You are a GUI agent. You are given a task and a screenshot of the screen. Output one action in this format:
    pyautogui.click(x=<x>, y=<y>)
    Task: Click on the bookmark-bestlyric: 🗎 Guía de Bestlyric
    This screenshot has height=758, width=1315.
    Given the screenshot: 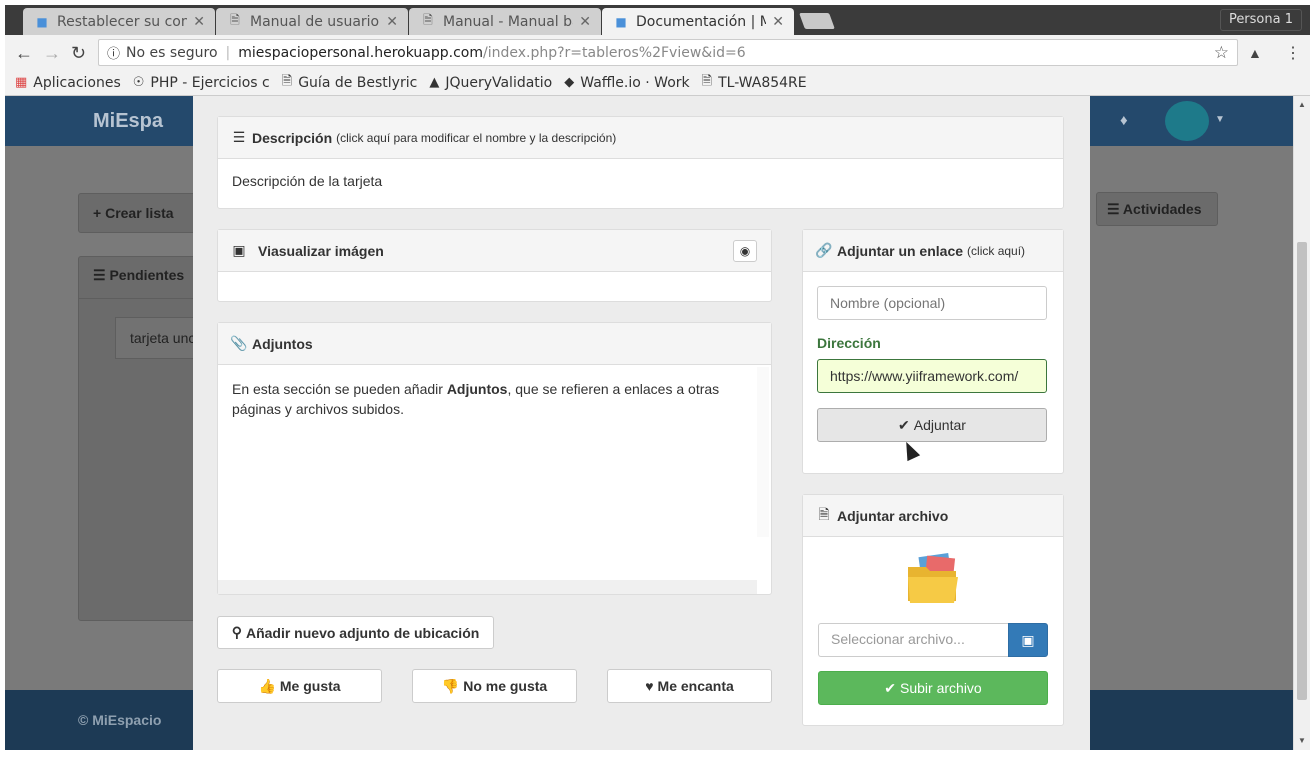 What is the action you would take?
    pyautogui.click(x=350, y=83)
    